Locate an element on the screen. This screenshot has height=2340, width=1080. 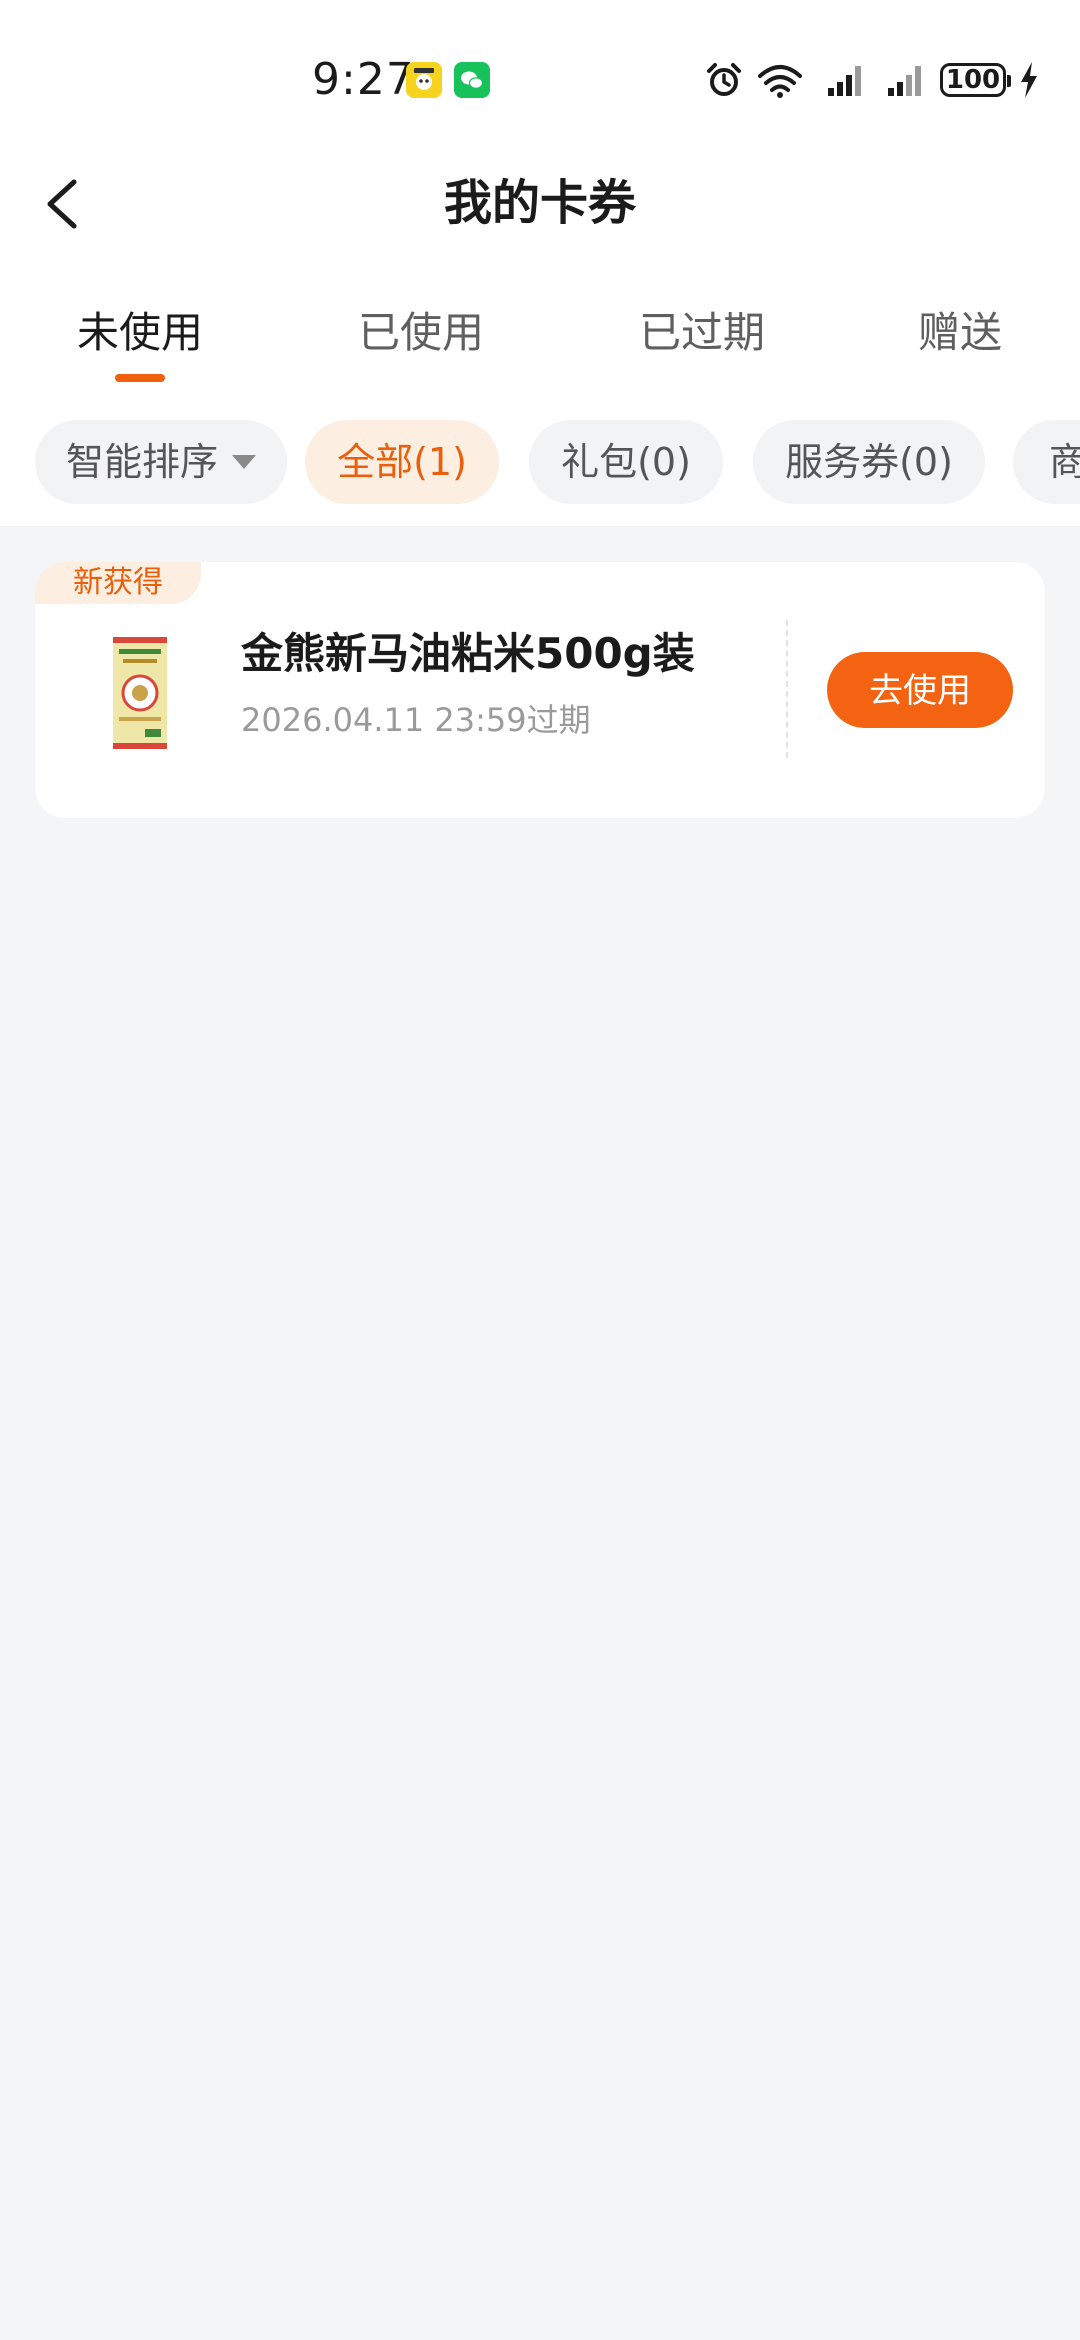
use-coupon-button: 去使用 is located at coordinates (920, 690).